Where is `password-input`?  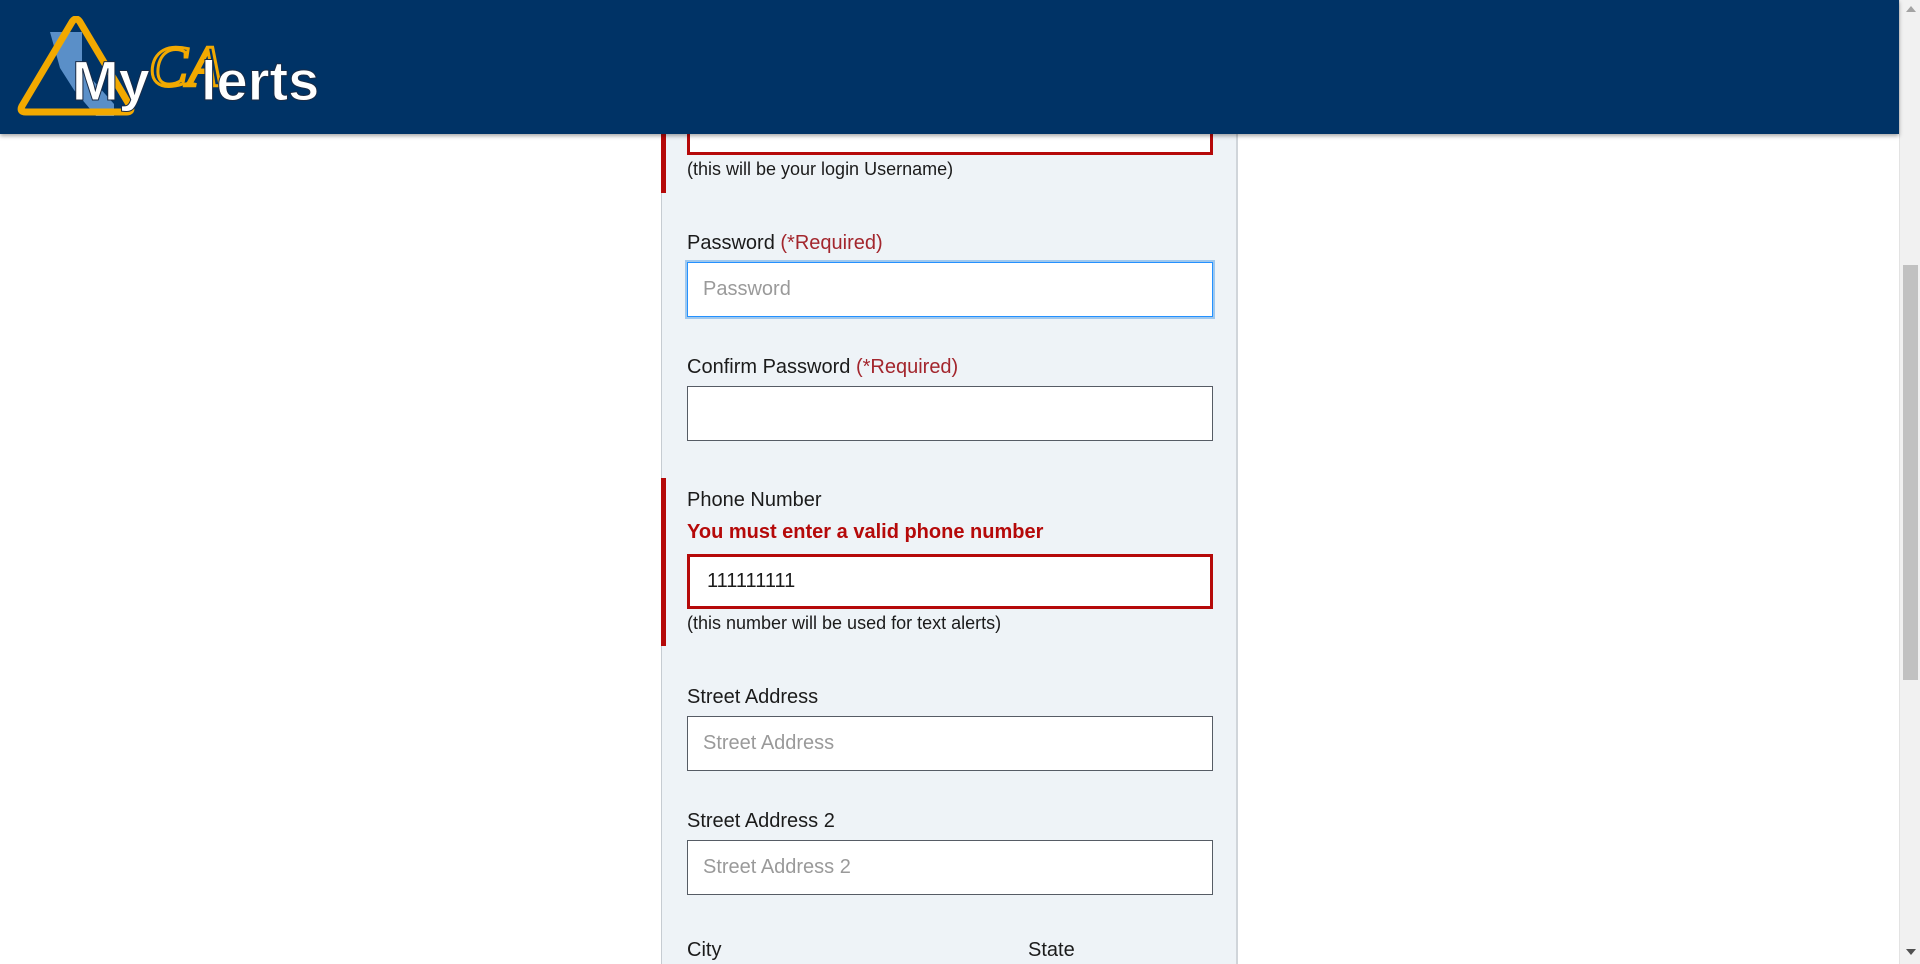
password-input is located at coordinates (950, 289).